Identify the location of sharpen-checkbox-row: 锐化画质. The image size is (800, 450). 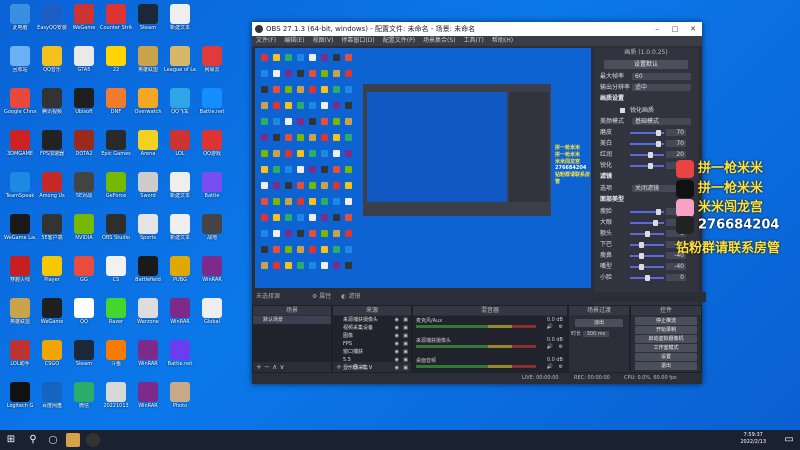
(646, 110).